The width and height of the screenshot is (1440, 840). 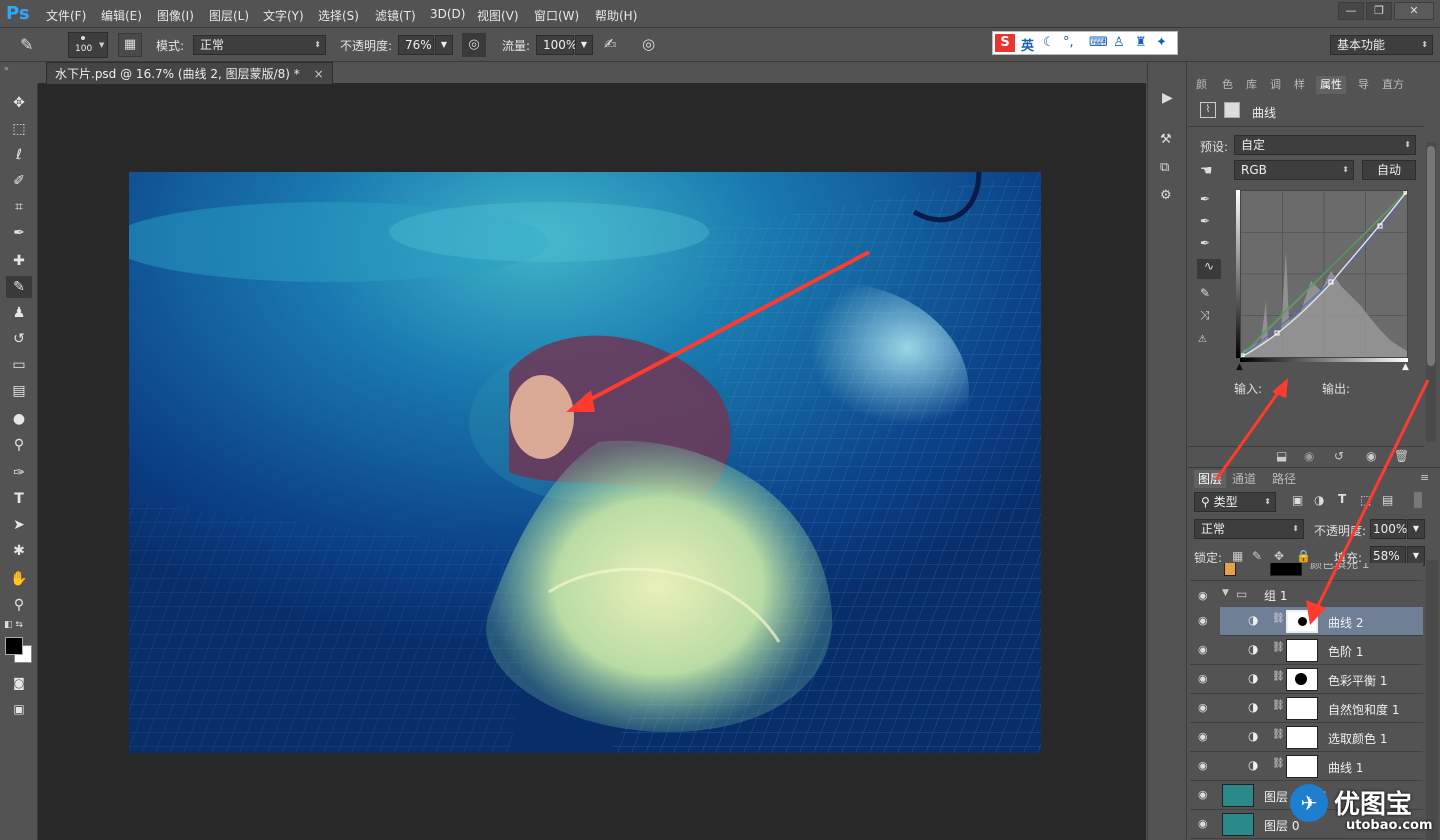 I want to click on stamp-tool-icon: ♟, so click(x=19, y=313).